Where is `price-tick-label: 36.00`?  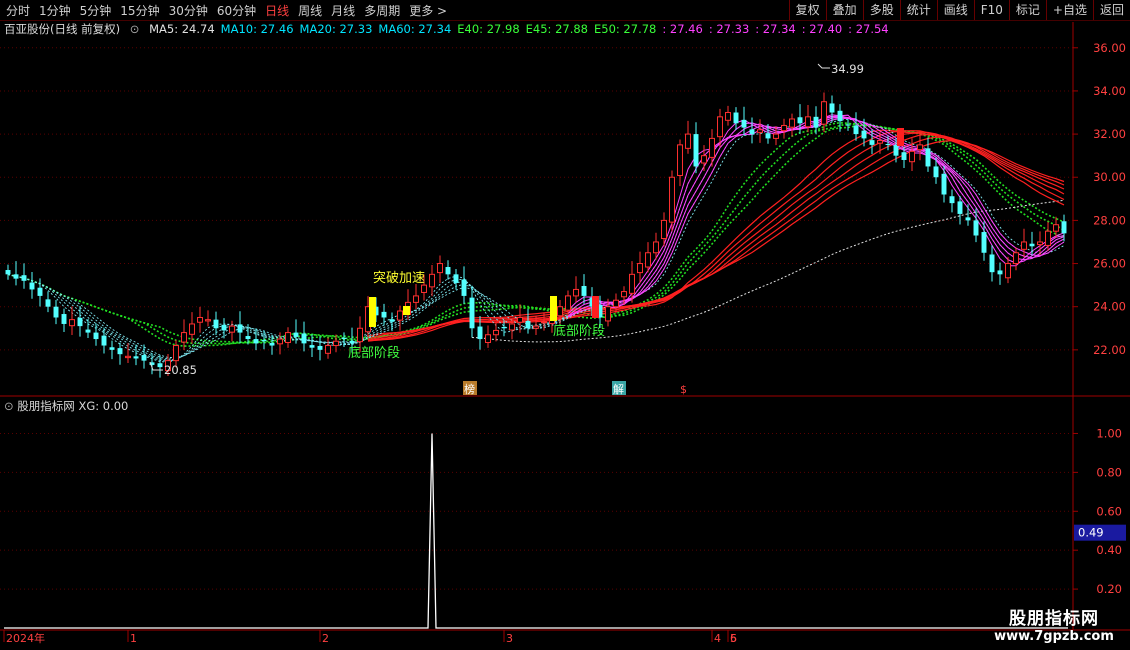
price-tick-label: 36.00 is located at coordinates (1109, 48).